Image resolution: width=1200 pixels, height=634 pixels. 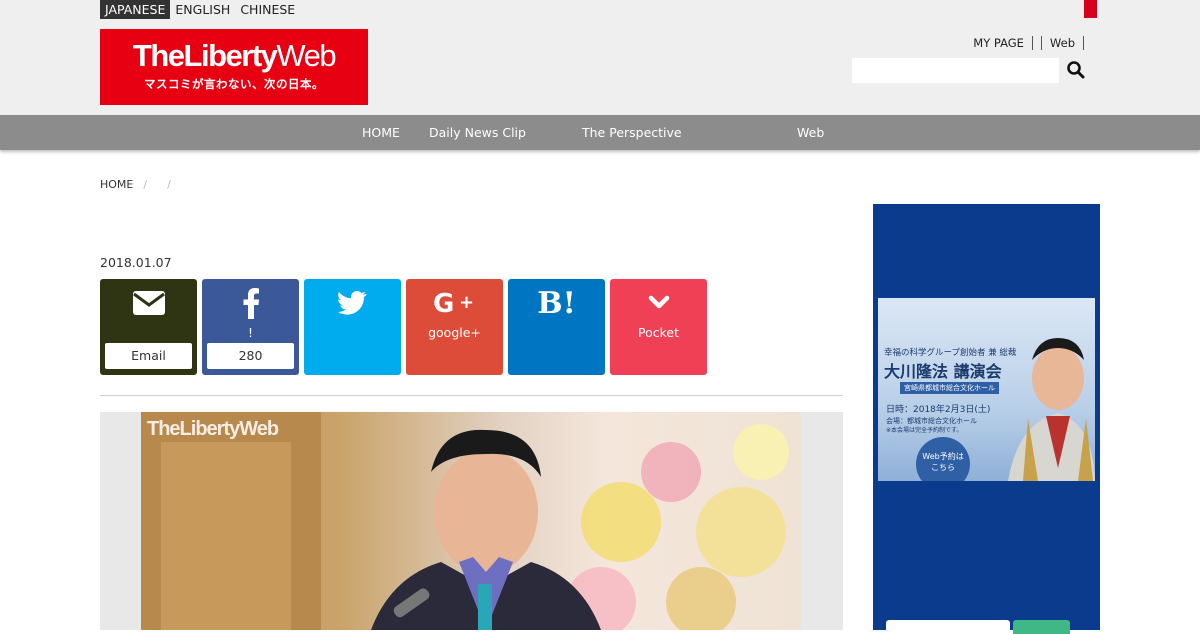 What do you see at coordinates (234, 55) in the screenshot?
I see `logo-wordmark: TheLibertyWeb` at bounding box center [234, 55].